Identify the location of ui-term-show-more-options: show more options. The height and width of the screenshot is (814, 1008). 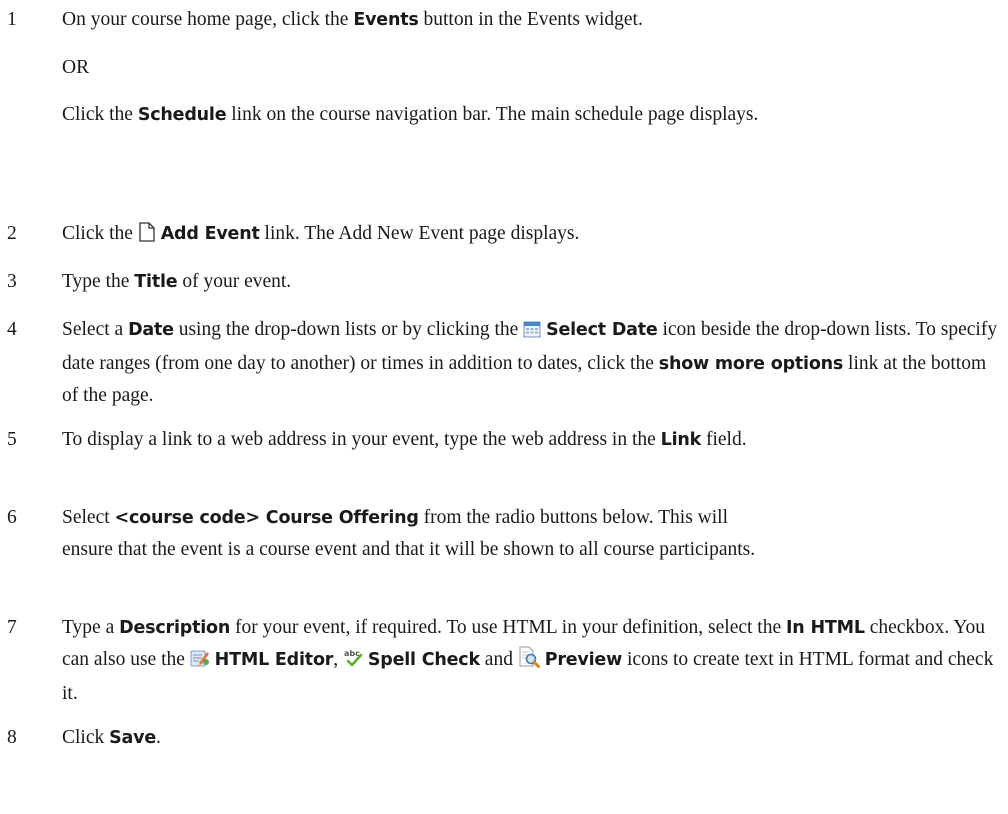
(751, 364).